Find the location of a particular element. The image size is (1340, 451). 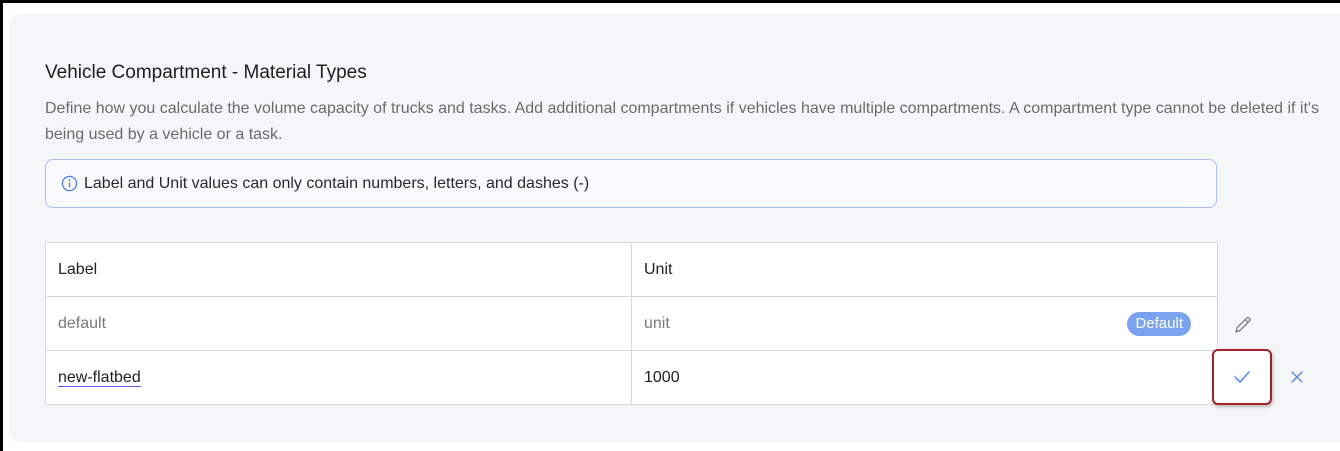

checkmark-icon is located at coordinates (1242, 377).